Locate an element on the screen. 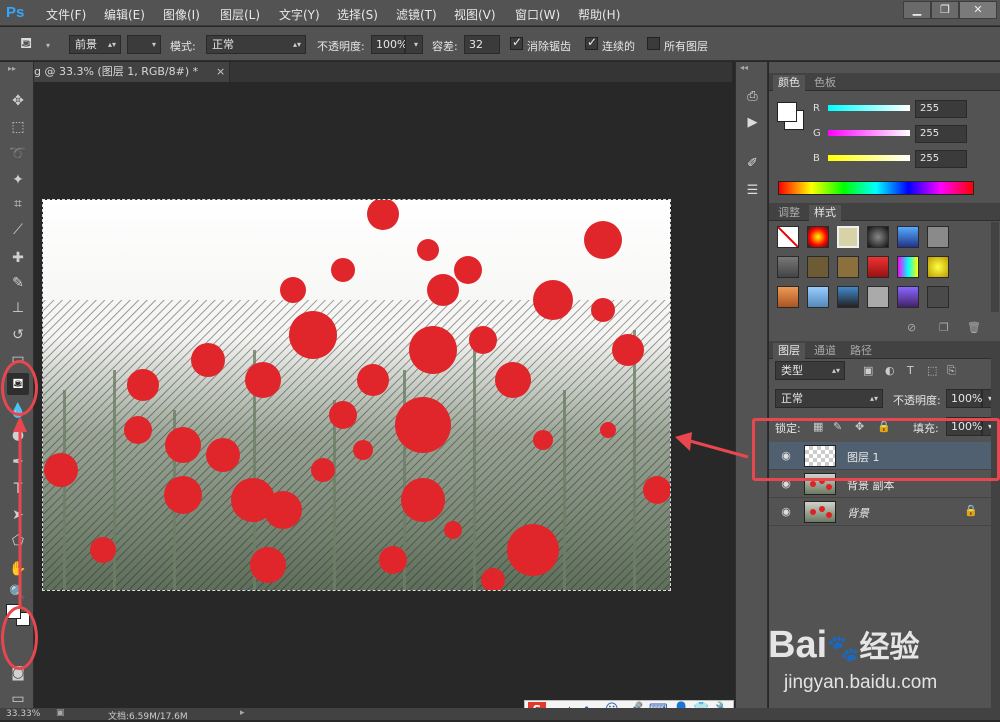 This screenshot has width=1000, height=722. doc-info: 文档:6.59M/17.6M is located at coordinates (148, 717).